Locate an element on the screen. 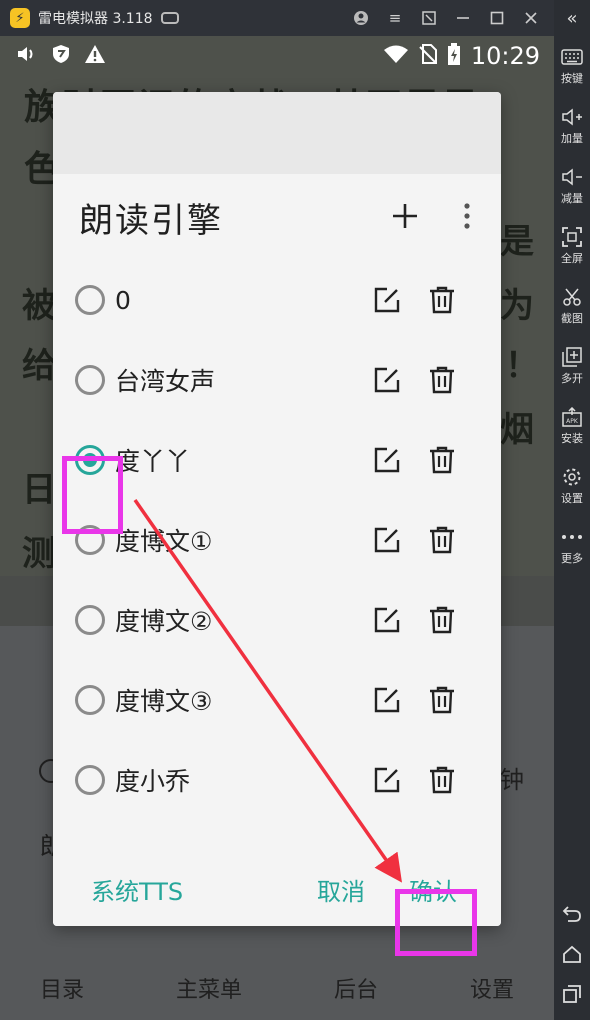 This screenshot has height=1020, width=590. dialog-header: 朗读引擎 is located at coordinates (277, 217).